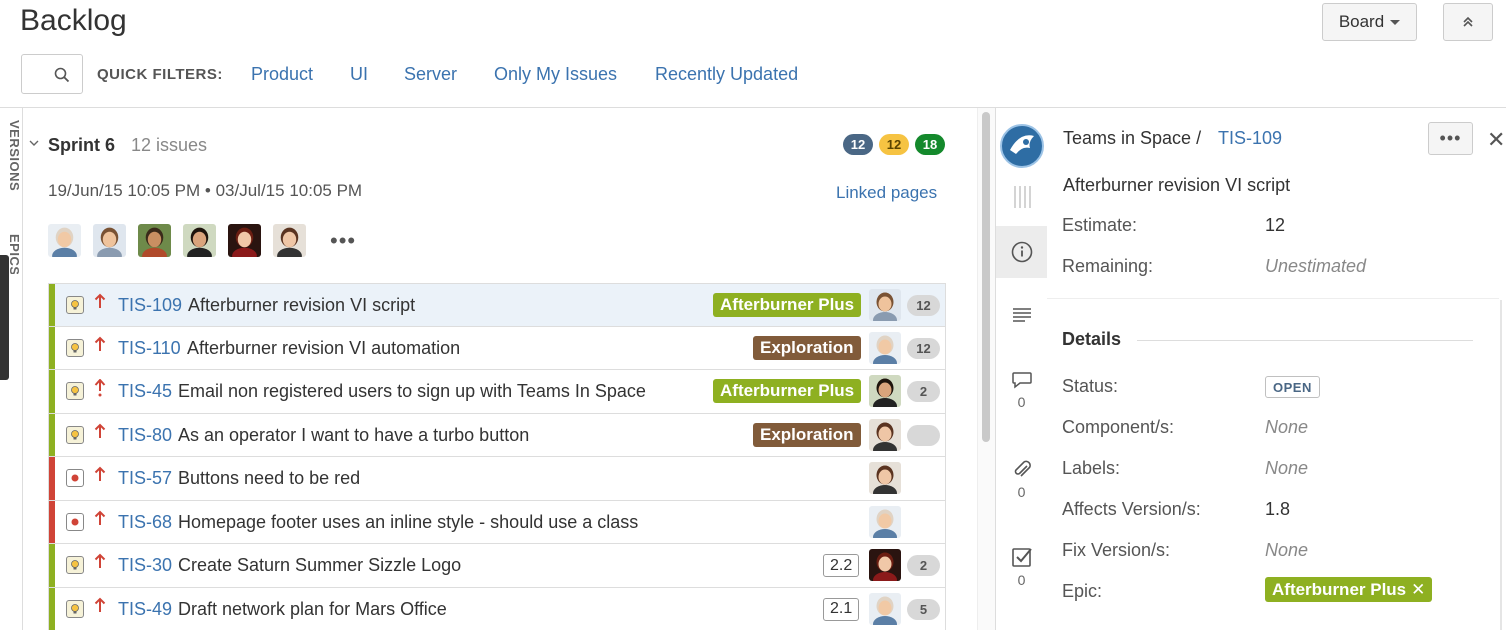 This screenshot has height=630, width=1506. What do you see at coordinates (726, 74) in the screenshot?
I see `quick-filter-recently-updated: Recently Updated` at bounding box center [726, 74].